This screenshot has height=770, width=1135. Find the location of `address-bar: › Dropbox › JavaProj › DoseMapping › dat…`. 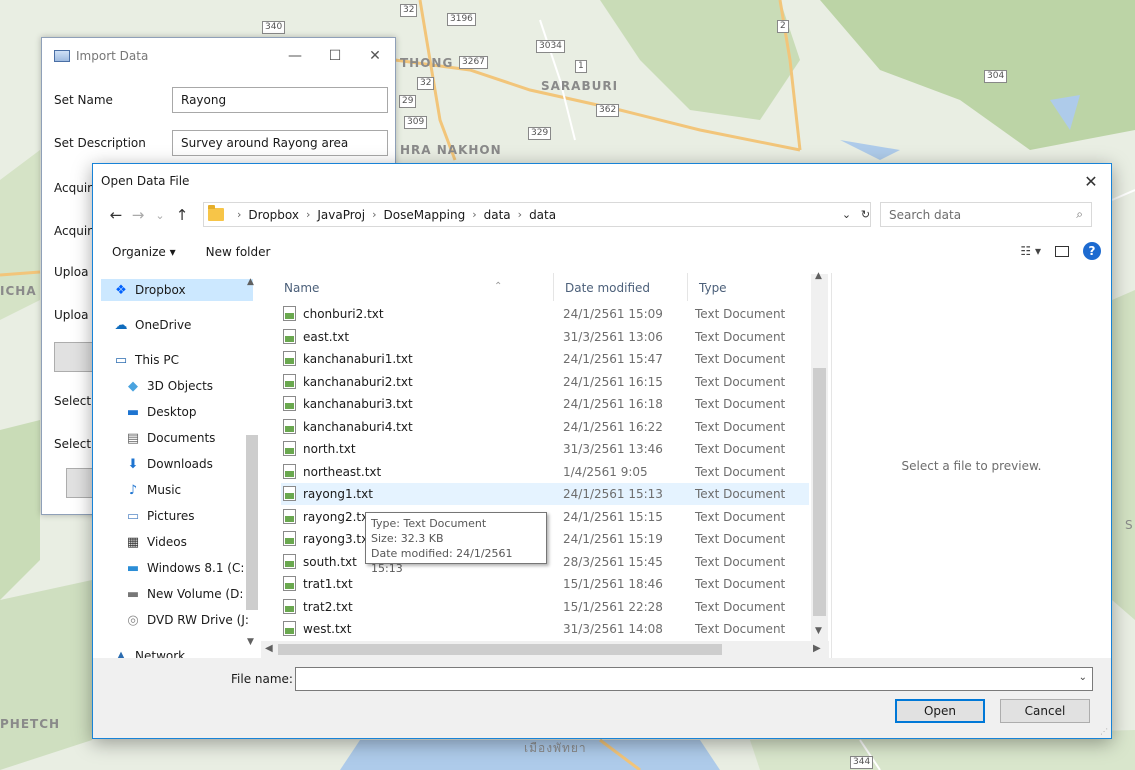

address-bar: › Dropbox › JavaProj › DoseMapping › dat… is located at coordinates (537, 214).